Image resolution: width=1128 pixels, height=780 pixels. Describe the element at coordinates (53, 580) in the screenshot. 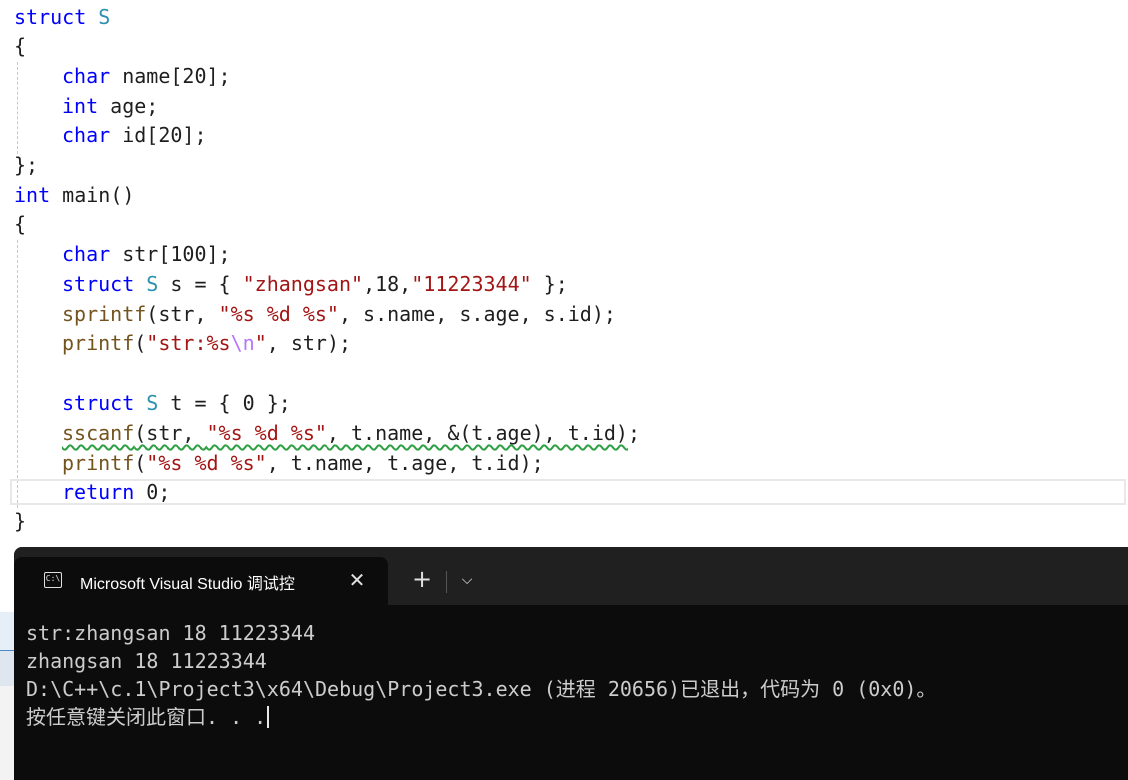

I see `terminal-icon: C:\` at that location.